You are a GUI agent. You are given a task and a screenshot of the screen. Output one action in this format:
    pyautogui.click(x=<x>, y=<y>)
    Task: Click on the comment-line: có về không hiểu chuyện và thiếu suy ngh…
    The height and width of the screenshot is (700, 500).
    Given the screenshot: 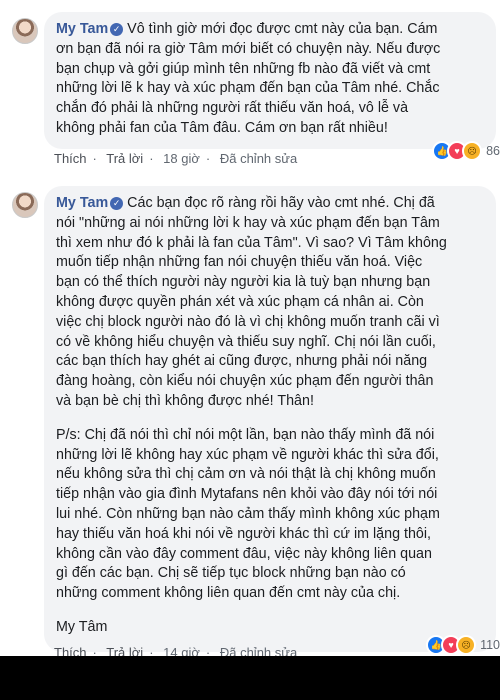 What is the action you would take?
    pyautogui.click(x=246, y=341)
    